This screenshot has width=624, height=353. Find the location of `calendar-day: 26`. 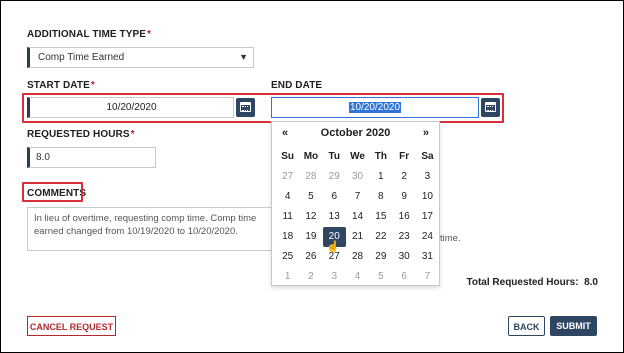

calendar-day: 26 is located at coordinates (310, 257).